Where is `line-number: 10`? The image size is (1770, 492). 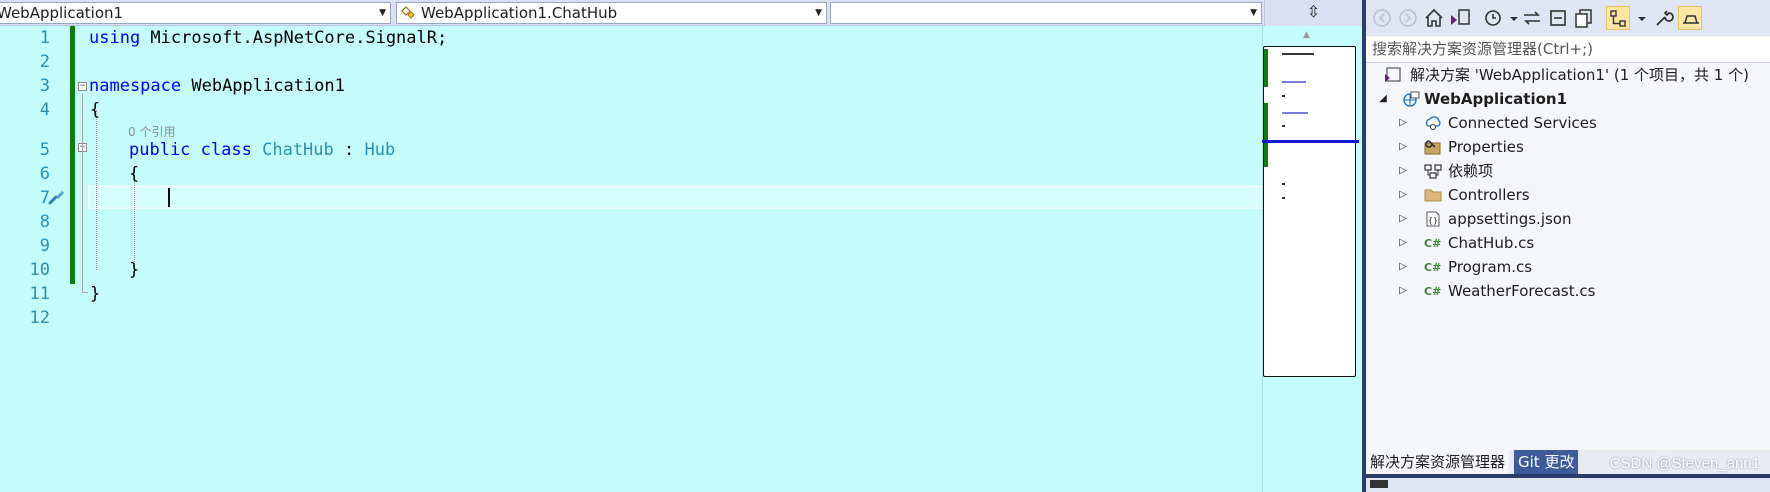 line-number: 10 is located at coordinates (39, 270).